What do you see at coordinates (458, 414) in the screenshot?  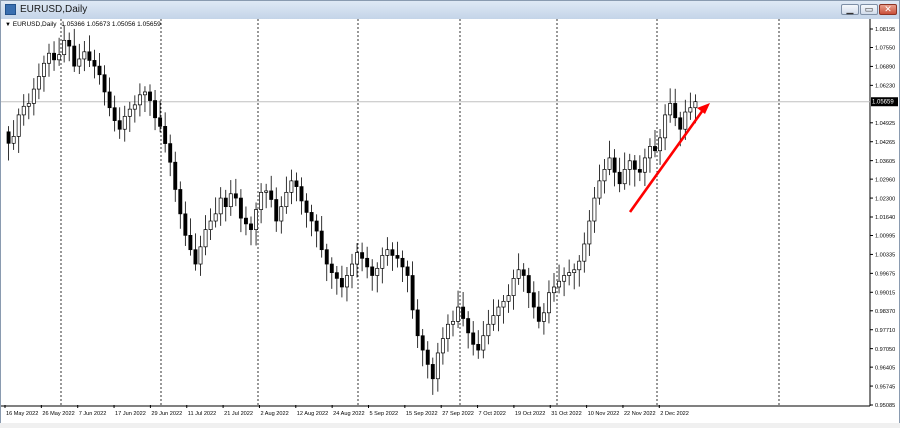 I see `time-tick-label: 27 Sep 2022` at bounding box center [458, 414].